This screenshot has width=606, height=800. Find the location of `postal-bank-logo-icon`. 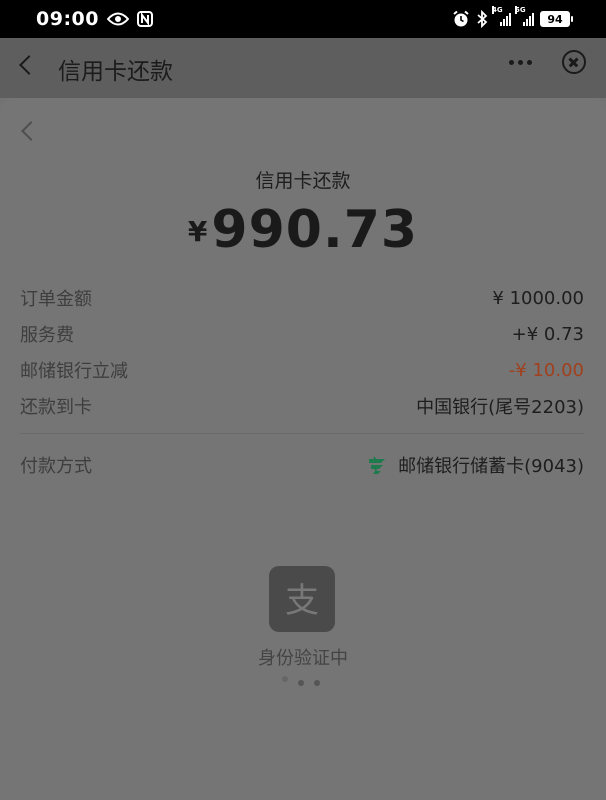

postal-bank-logo-icon is located at coordinates (377, 465).